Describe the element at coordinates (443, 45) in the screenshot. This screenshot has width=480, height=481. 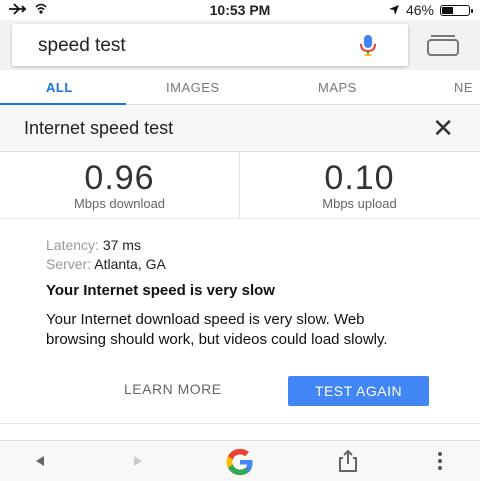
I see `tabs-icon` at that location.